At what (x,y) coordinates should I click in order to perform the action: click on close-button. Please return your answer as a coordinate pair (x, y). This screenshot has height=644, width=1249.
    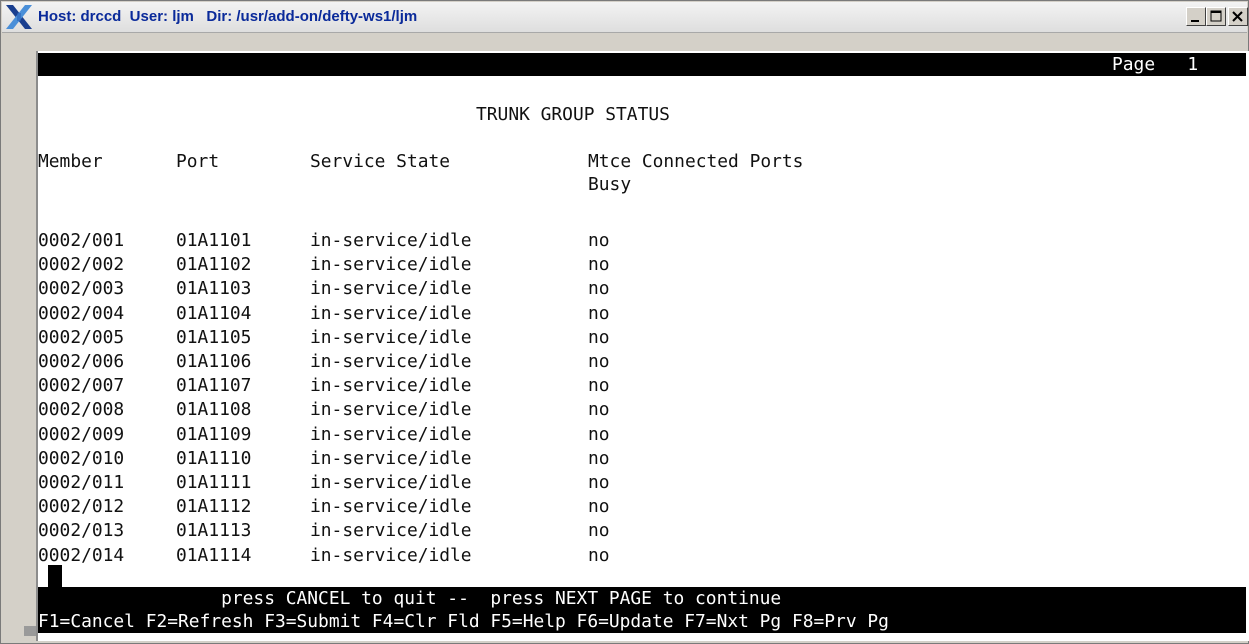
    Looking at the image, I should click on (1238, 16).